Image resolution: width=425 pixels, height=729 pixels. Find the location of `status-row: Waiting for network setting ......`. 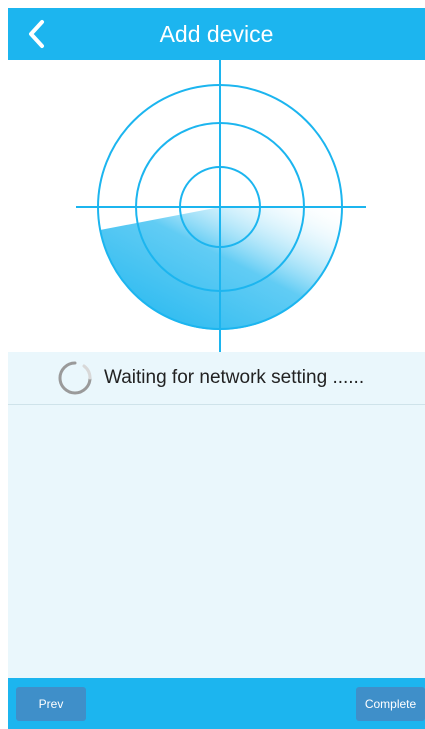

status-row: Waiting for network setting ...... is located at coordinates (216, 378).